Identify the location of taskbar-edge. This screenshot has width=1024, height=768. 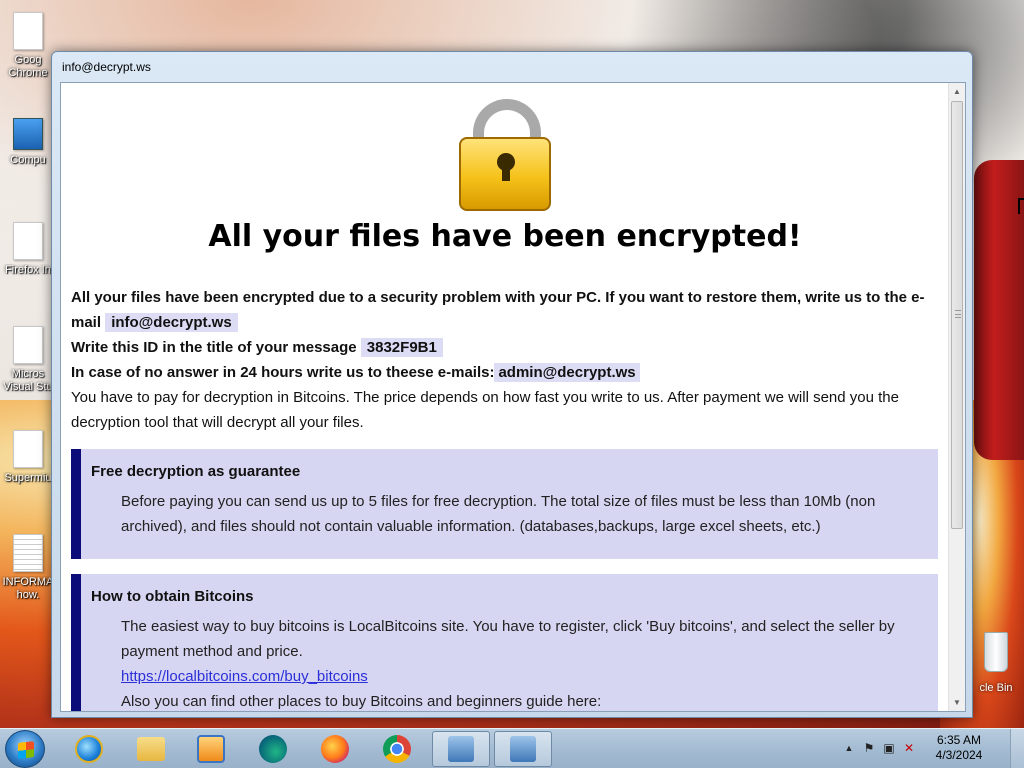
(273, 749).